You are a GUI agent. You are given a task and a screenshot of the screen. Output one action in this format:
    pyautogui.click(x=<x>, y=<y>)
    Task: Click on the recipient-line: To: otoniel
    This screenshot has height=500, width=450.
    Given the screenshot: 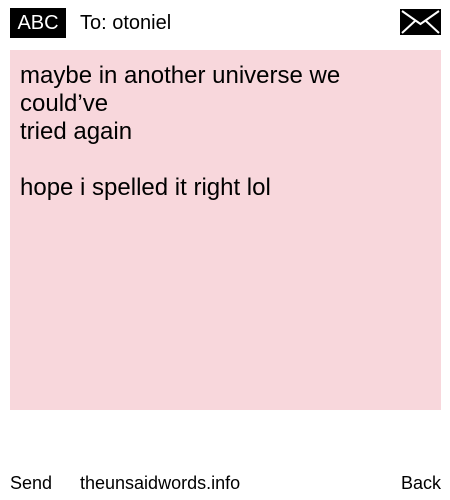 What is the action you would take?
    pyautogui.click(x=126, y=23)
    